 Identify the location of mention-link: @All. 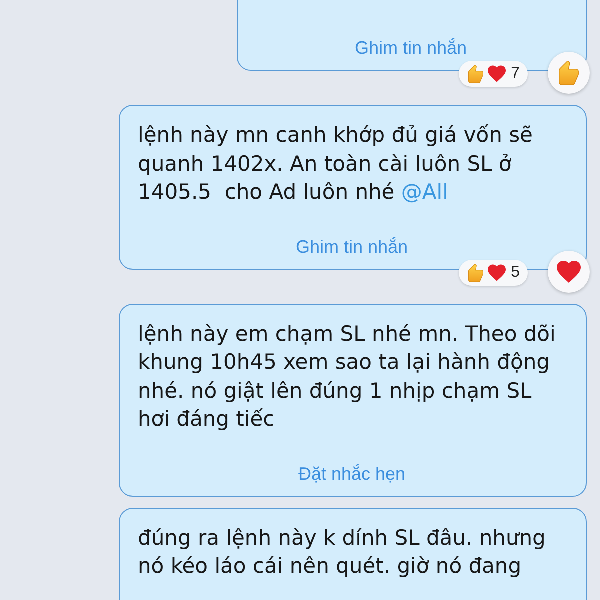
(424, 192).